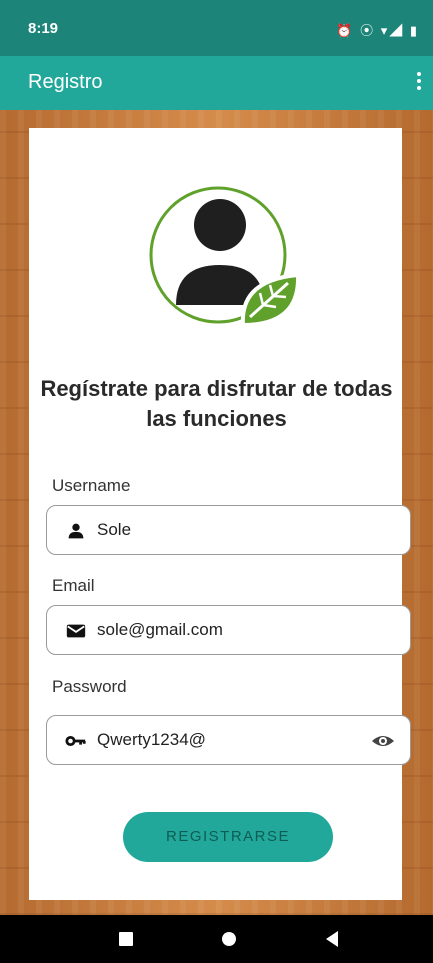 The height and width of the screenshot is (963, 433). Describe the element at coordinates (419, 83) in the screenshot. I see `more-options-icon` at that location.